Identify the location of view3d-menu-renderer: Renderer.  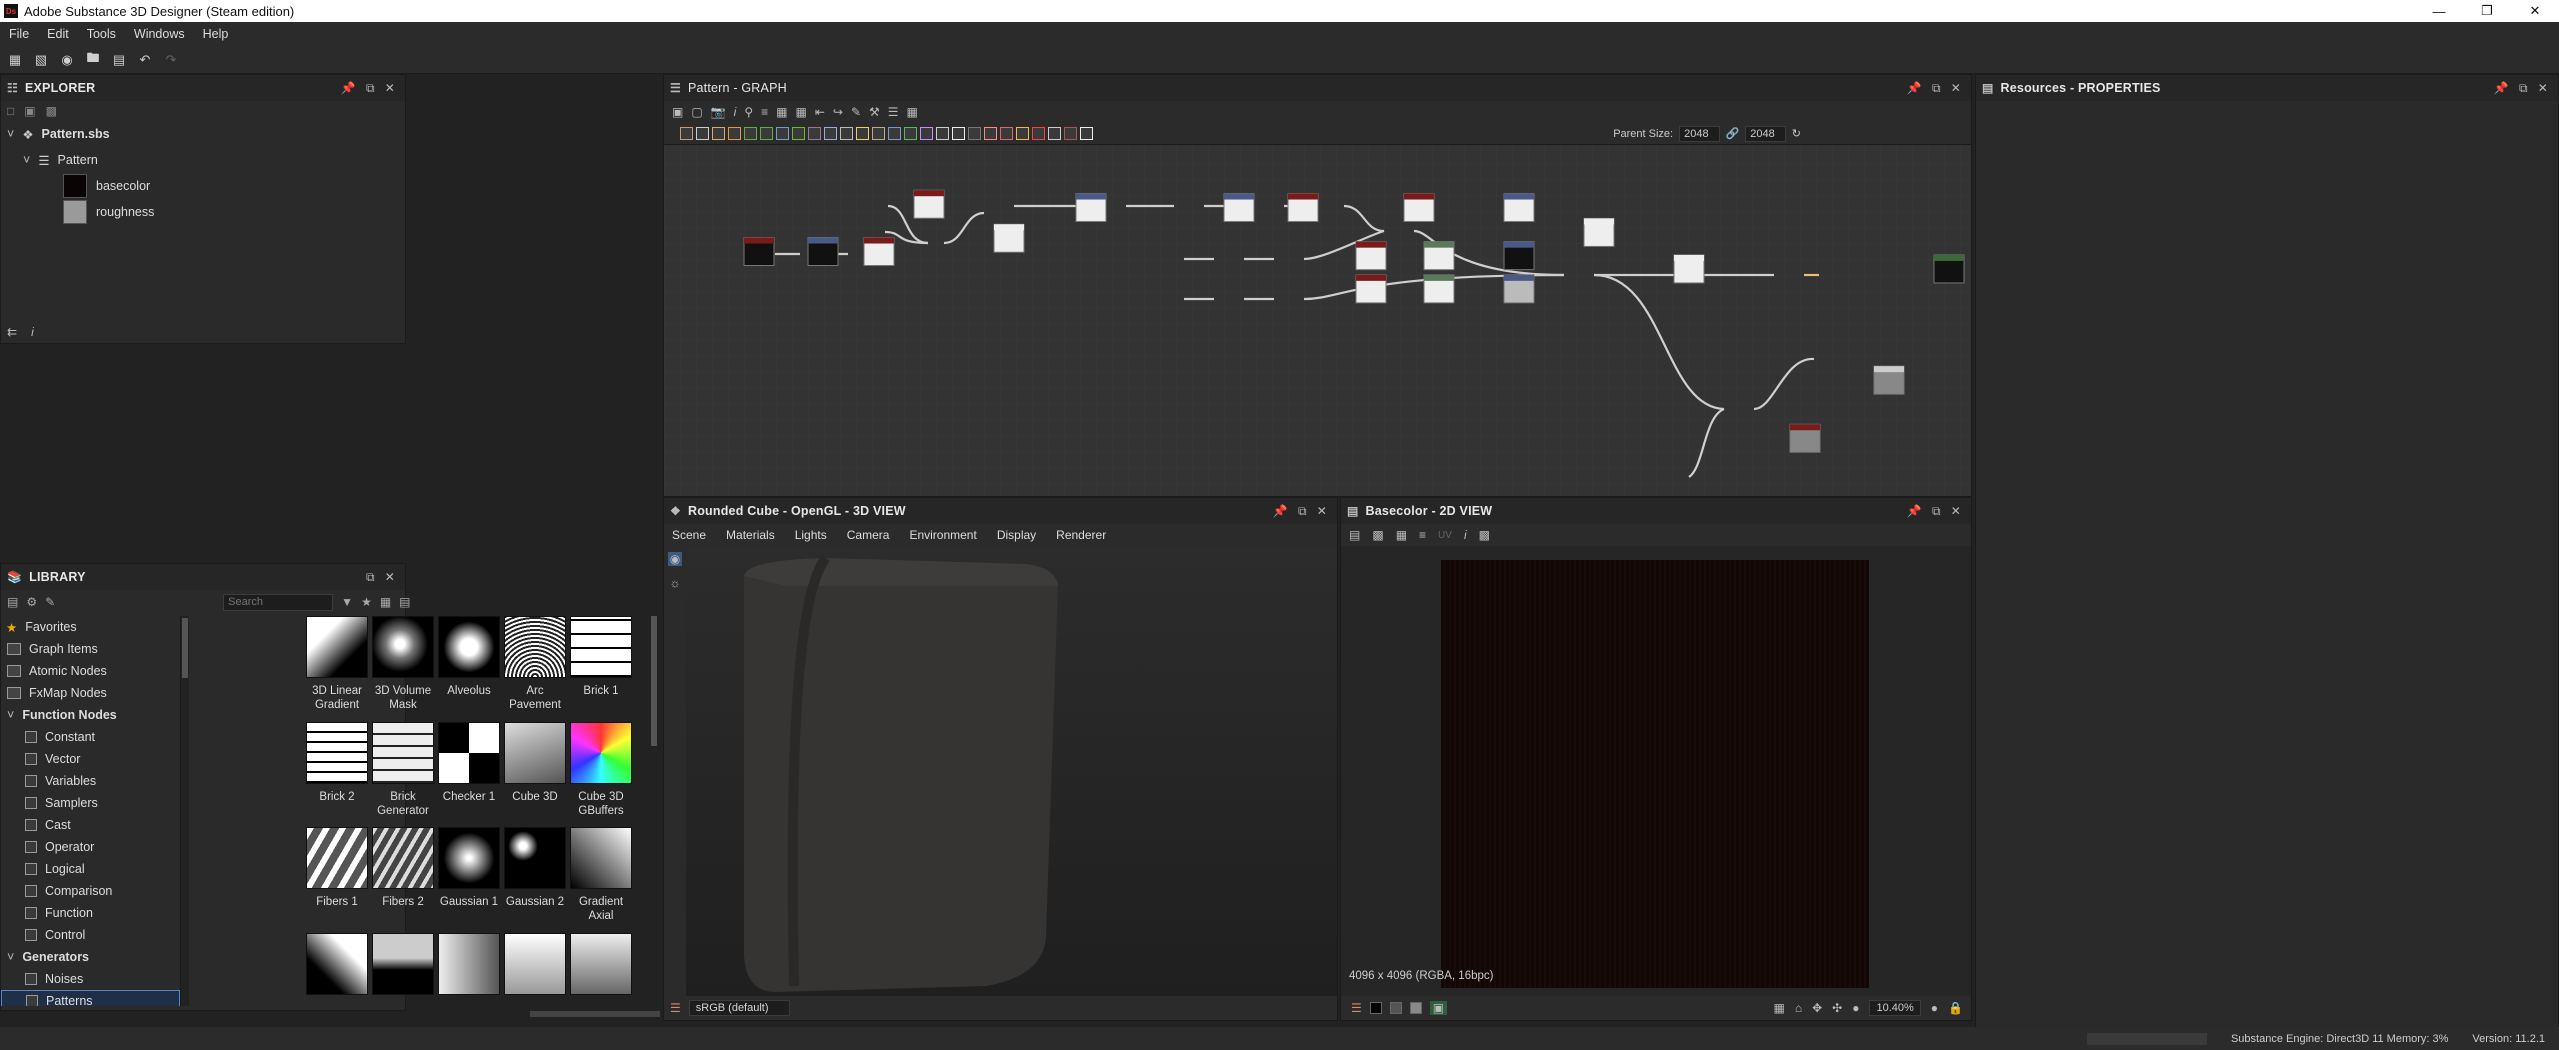
(1081, 535).